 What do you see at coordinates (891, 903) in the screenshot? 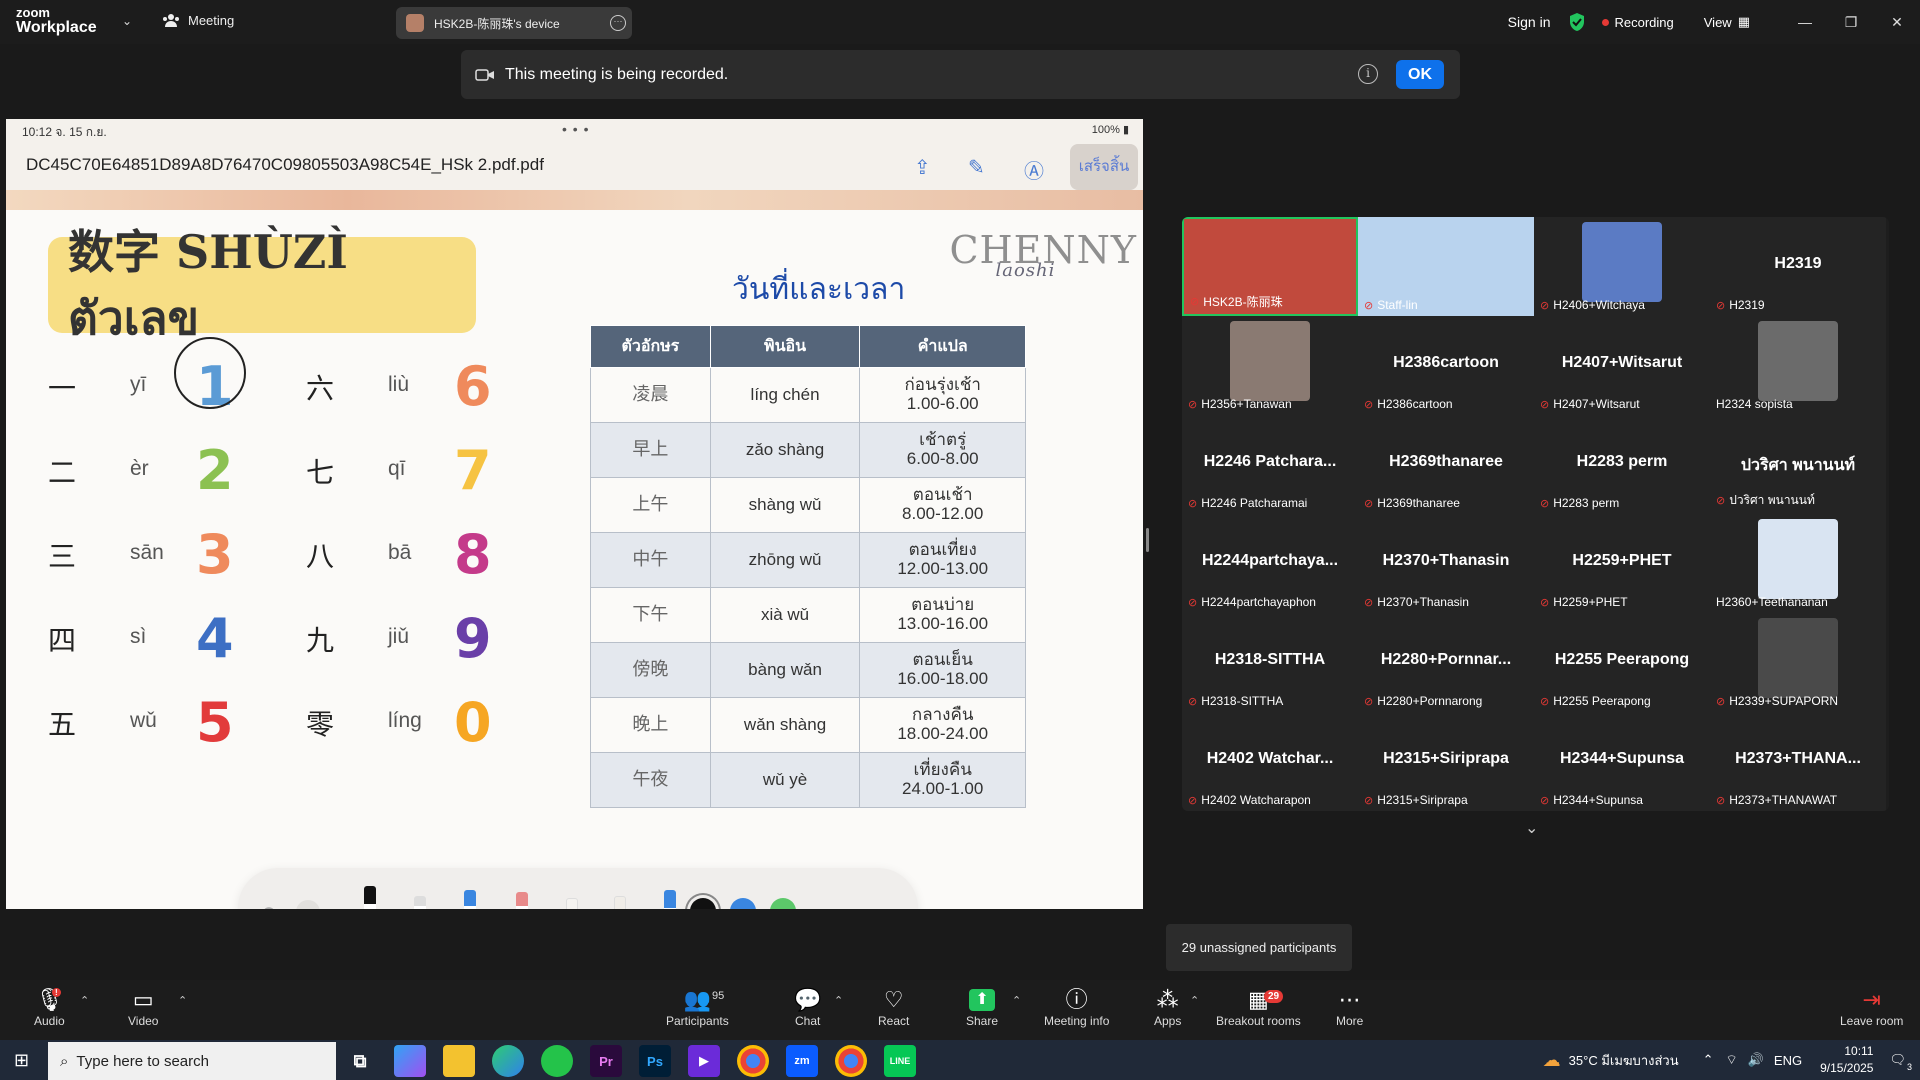
I see `more-icon: ···` at bounding box center [891, 903].